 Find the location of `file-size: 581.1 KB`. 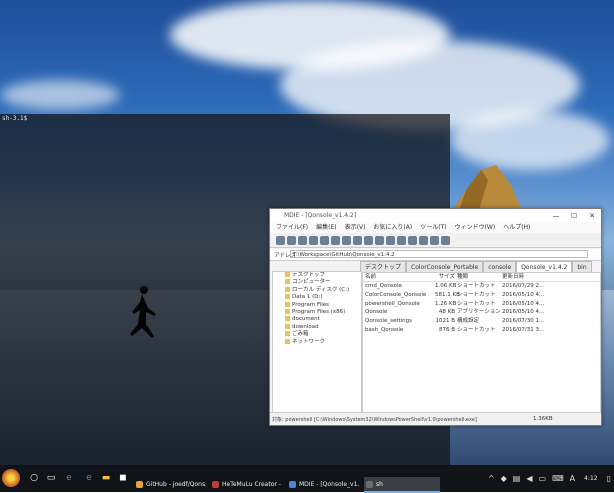

file-size: 581.1 KB is located at coordinates (447, 294).